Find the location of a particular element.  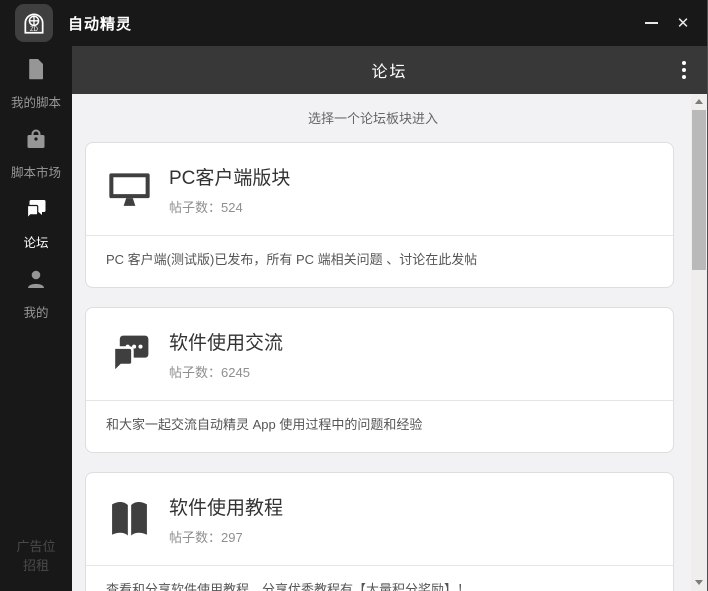

board-description: 和大家一起交流自动精灵 App 使用过程中的问题和经验 is located at coordinates (379, 426).